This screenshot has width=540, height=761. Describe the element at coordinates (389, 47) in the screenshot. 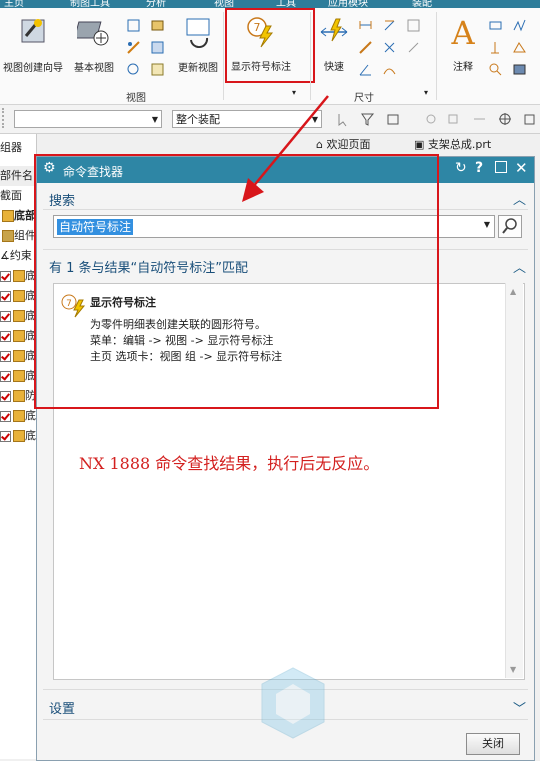

I see `thickness-dimension-icon` at that location.